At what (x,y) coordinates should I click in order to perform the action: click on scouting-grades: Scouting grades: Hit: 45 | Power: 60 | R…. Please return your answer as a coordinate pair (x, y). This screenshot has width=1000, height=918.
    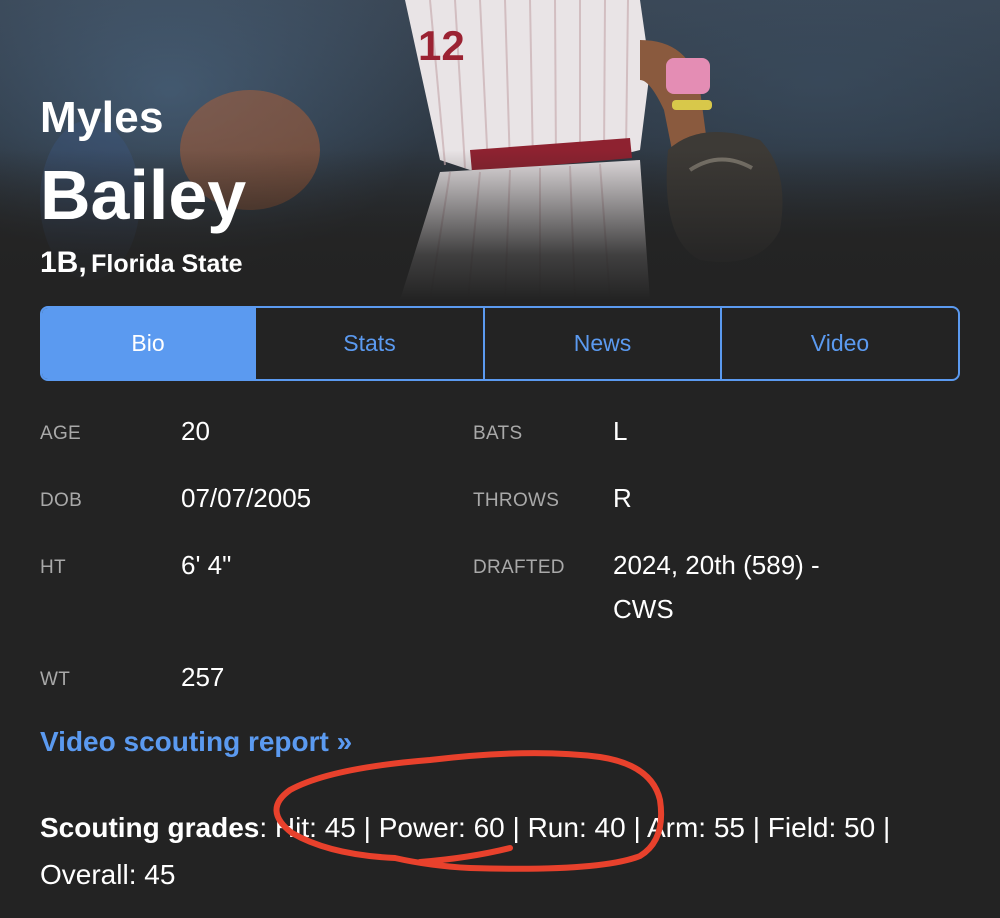
    Looking at the image, I should click on (490, 851).